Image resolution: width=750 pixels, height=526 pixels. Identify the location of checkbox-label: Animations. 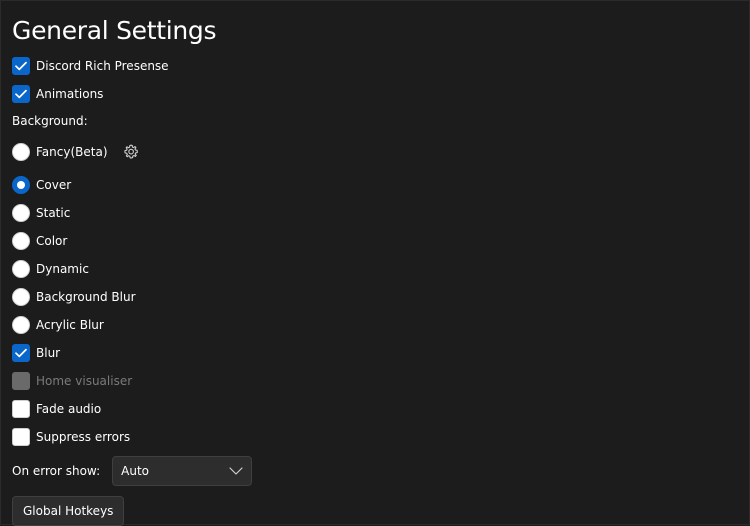
(70, 94).